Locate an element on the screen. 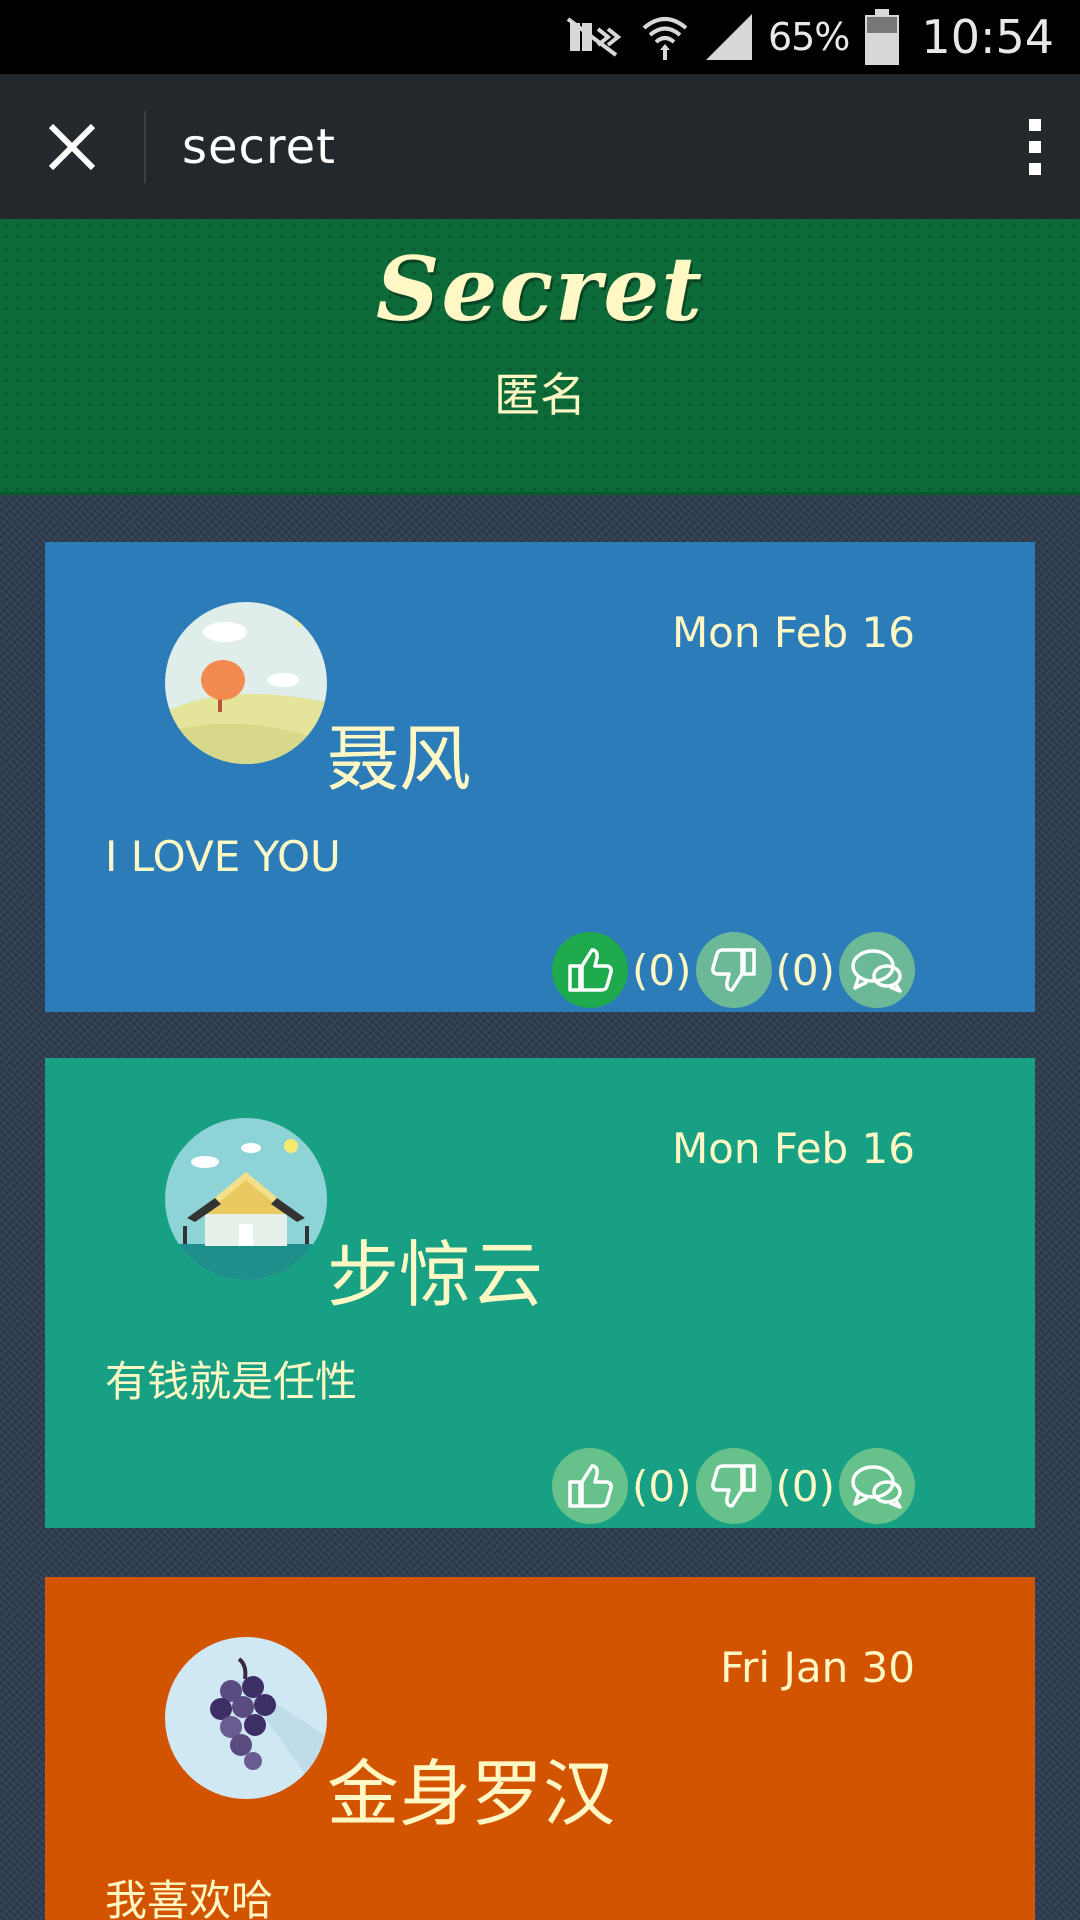  more-vert-icon is located at coordinates (1035, 146).